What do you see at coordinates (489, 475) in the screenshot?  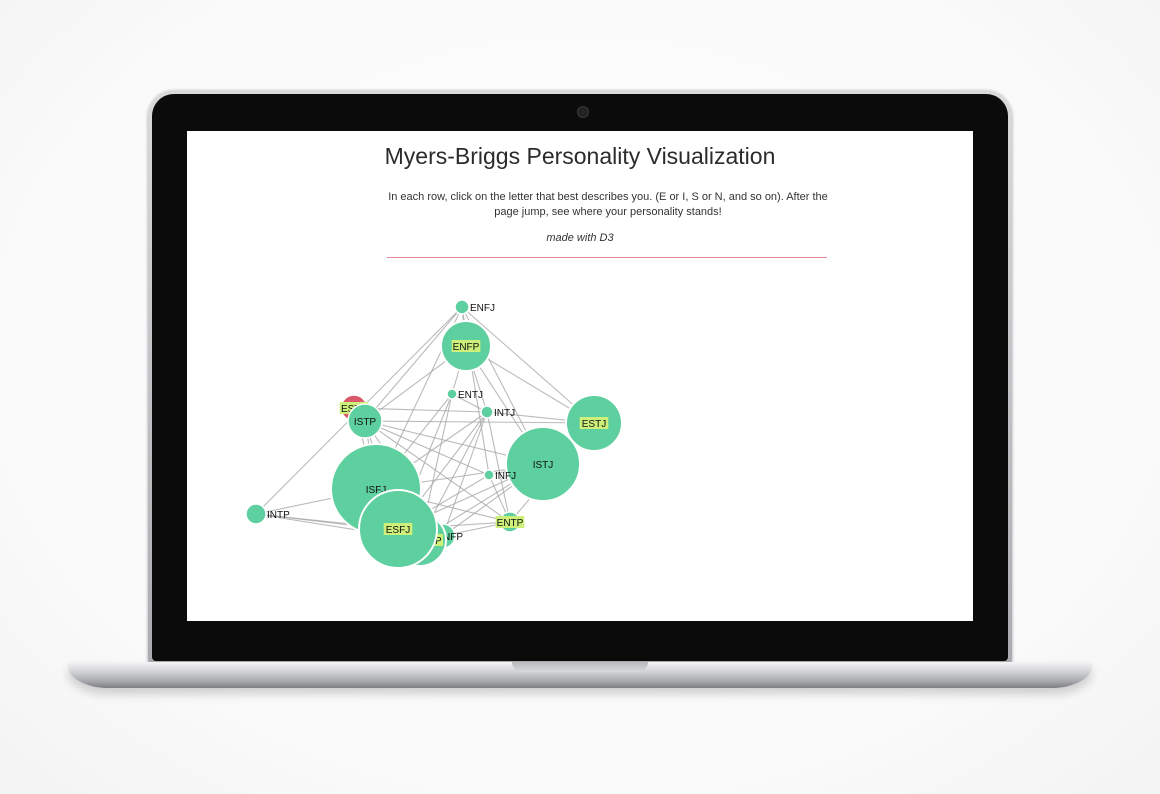 I see `node-circle-infj` at bounding box center [489, 475].